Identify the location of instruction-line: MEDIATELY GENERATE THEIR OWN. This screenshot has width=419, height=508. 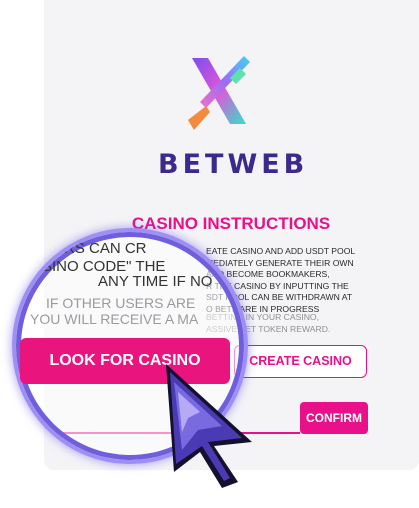
(280, 262).